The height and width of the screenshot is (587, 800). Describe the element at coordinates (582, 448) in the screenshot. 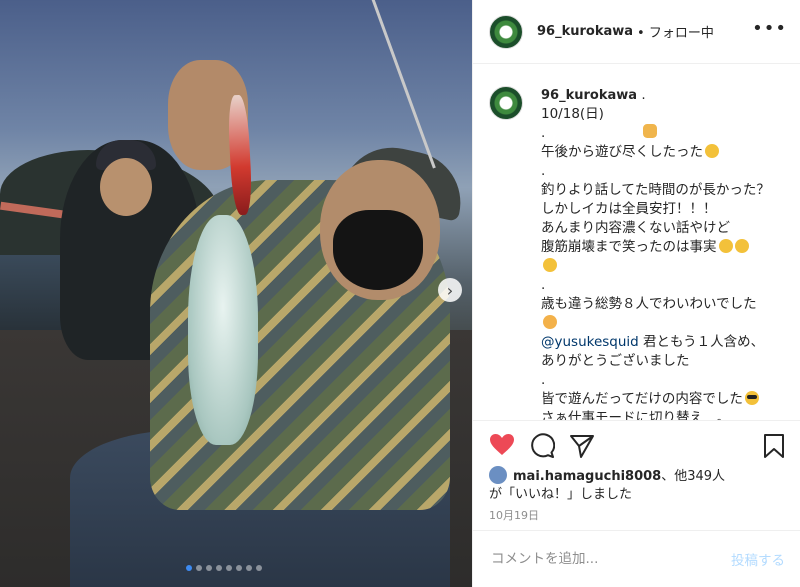

I see `send-icon` at that location.